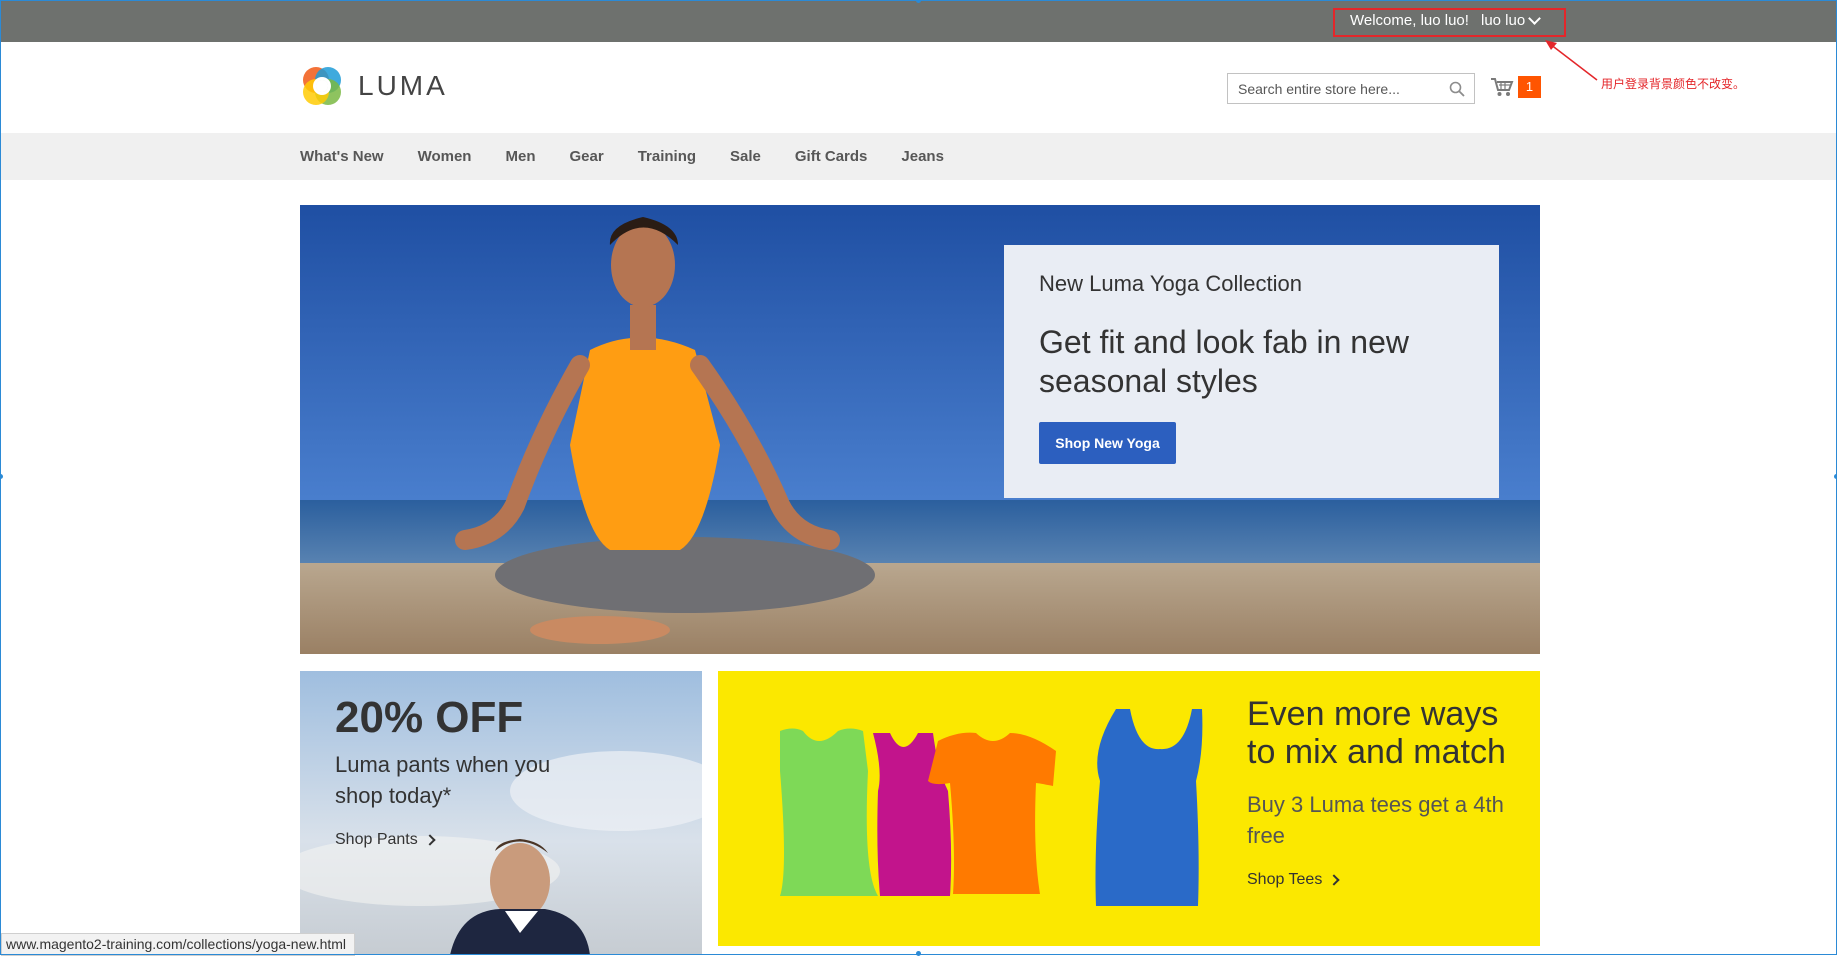  I want to click on nav-item-women: Women, so click(445, 156).